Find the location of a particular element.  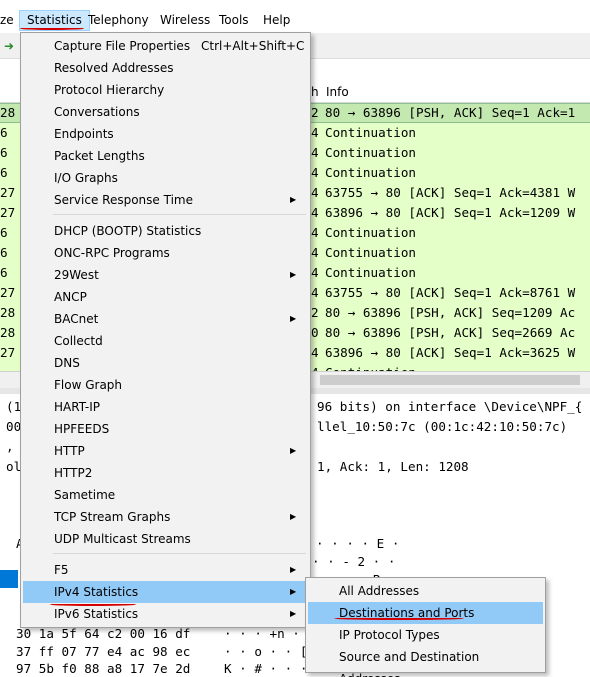

menu-item-label: Service Response Time is located at coordinates (123, 200).